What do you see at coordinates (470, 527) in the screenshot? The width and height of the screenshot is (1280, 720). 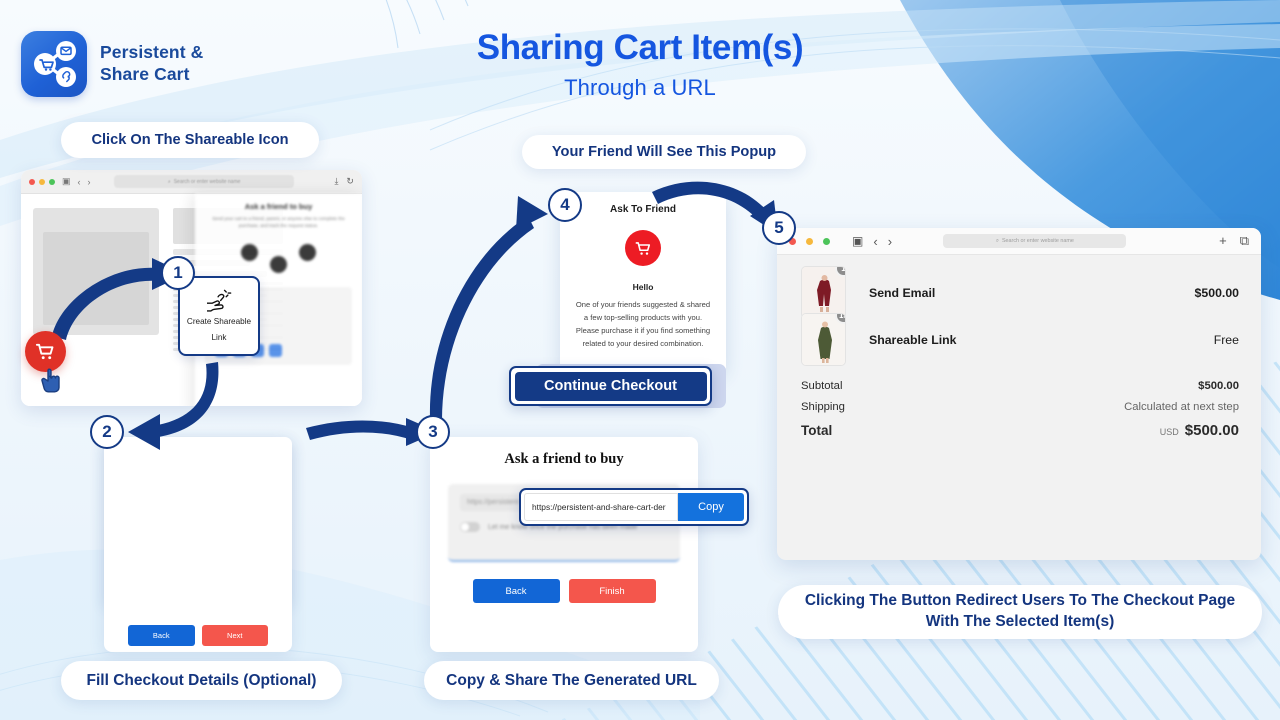 I see `notify-toggle` at bounding box center [470, 527].